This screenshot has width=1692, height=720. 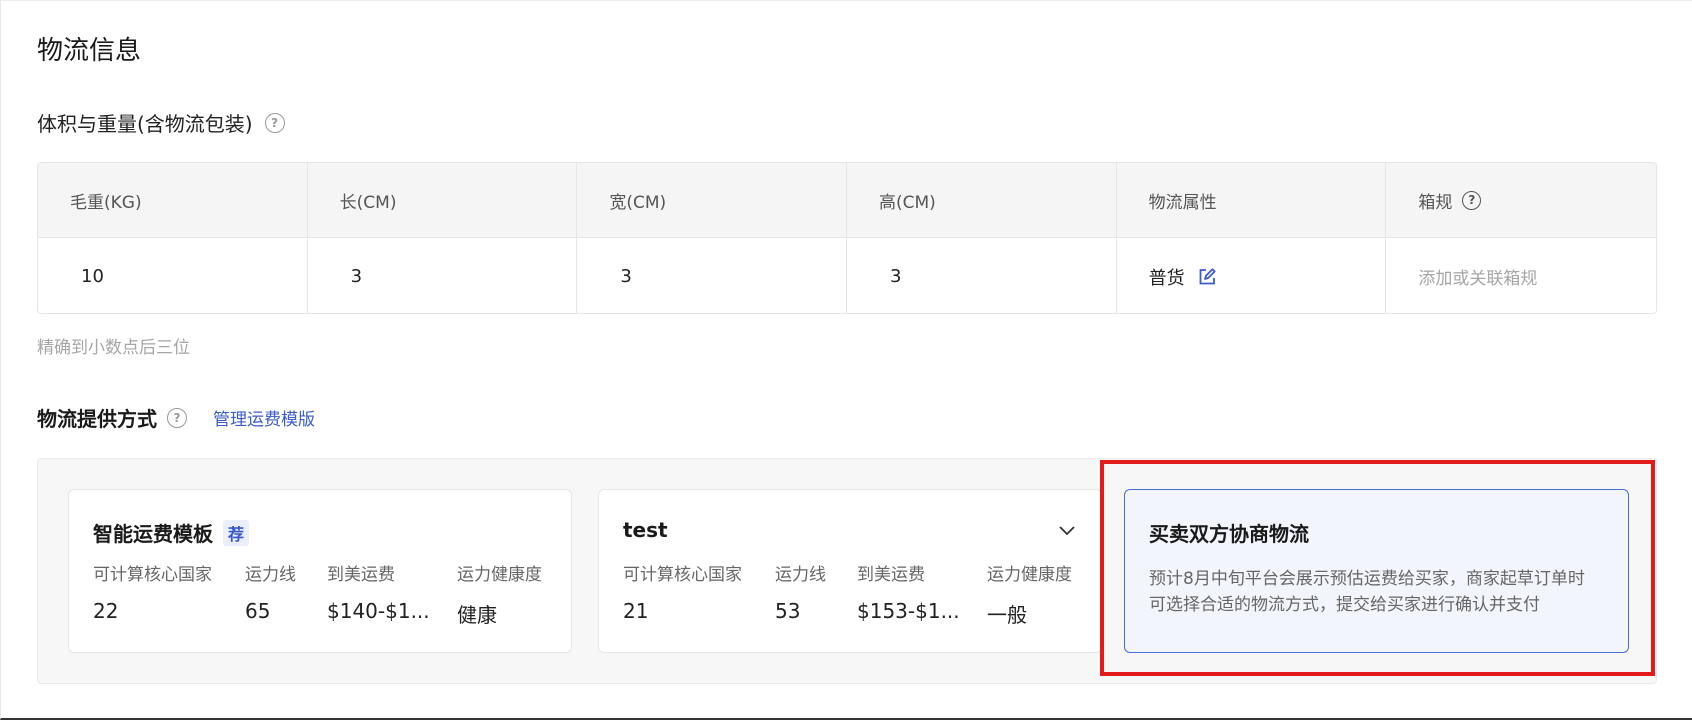 I want to click on metric-value: 一般, so click(x=1007, y=615).